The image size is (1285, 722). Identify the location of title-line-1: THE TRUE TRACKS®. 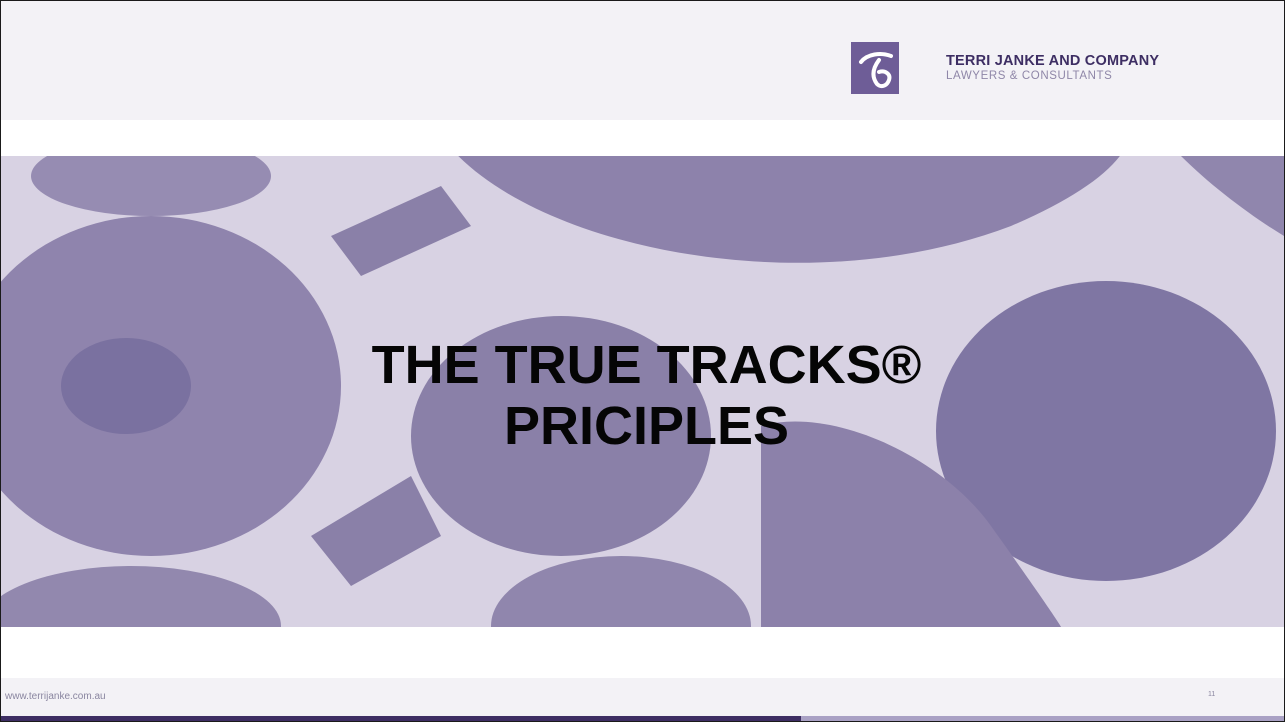
(646, 365).